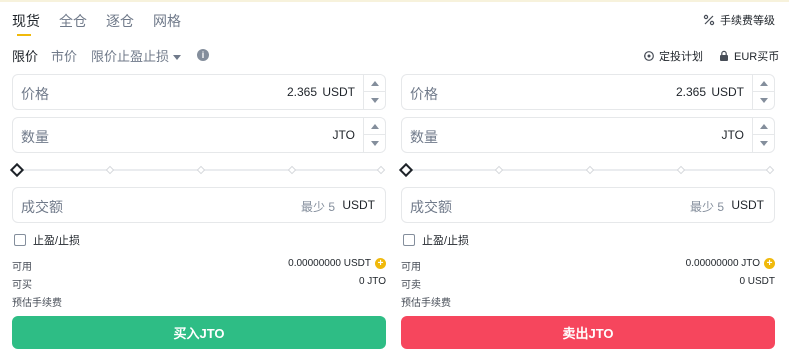 The width and height of the screenshot is (789, 359). Describe the element at coordinates (724, 55) in the screenshot. I see `lock-icon` at that location.